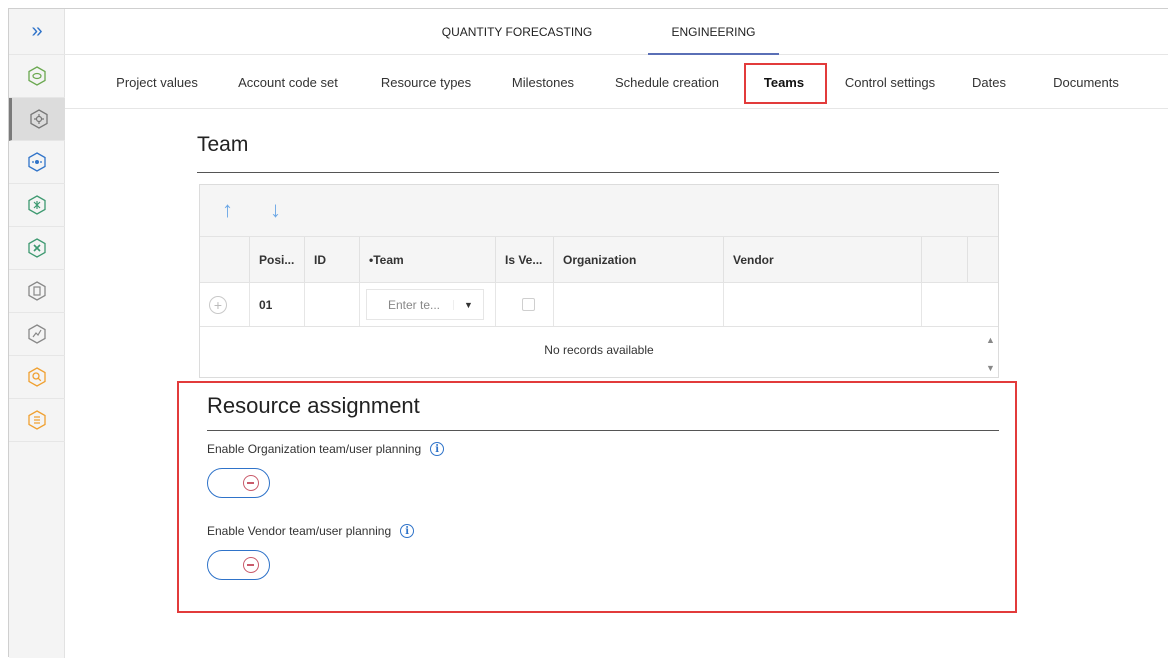 Image resolution: width=1168 pixels, height=658 pixels. Describe the element at coordinates (616, 32) in the screenshot. I see `module-tabs: QUANTITY FORECASTING ENGINEERING` at that location.